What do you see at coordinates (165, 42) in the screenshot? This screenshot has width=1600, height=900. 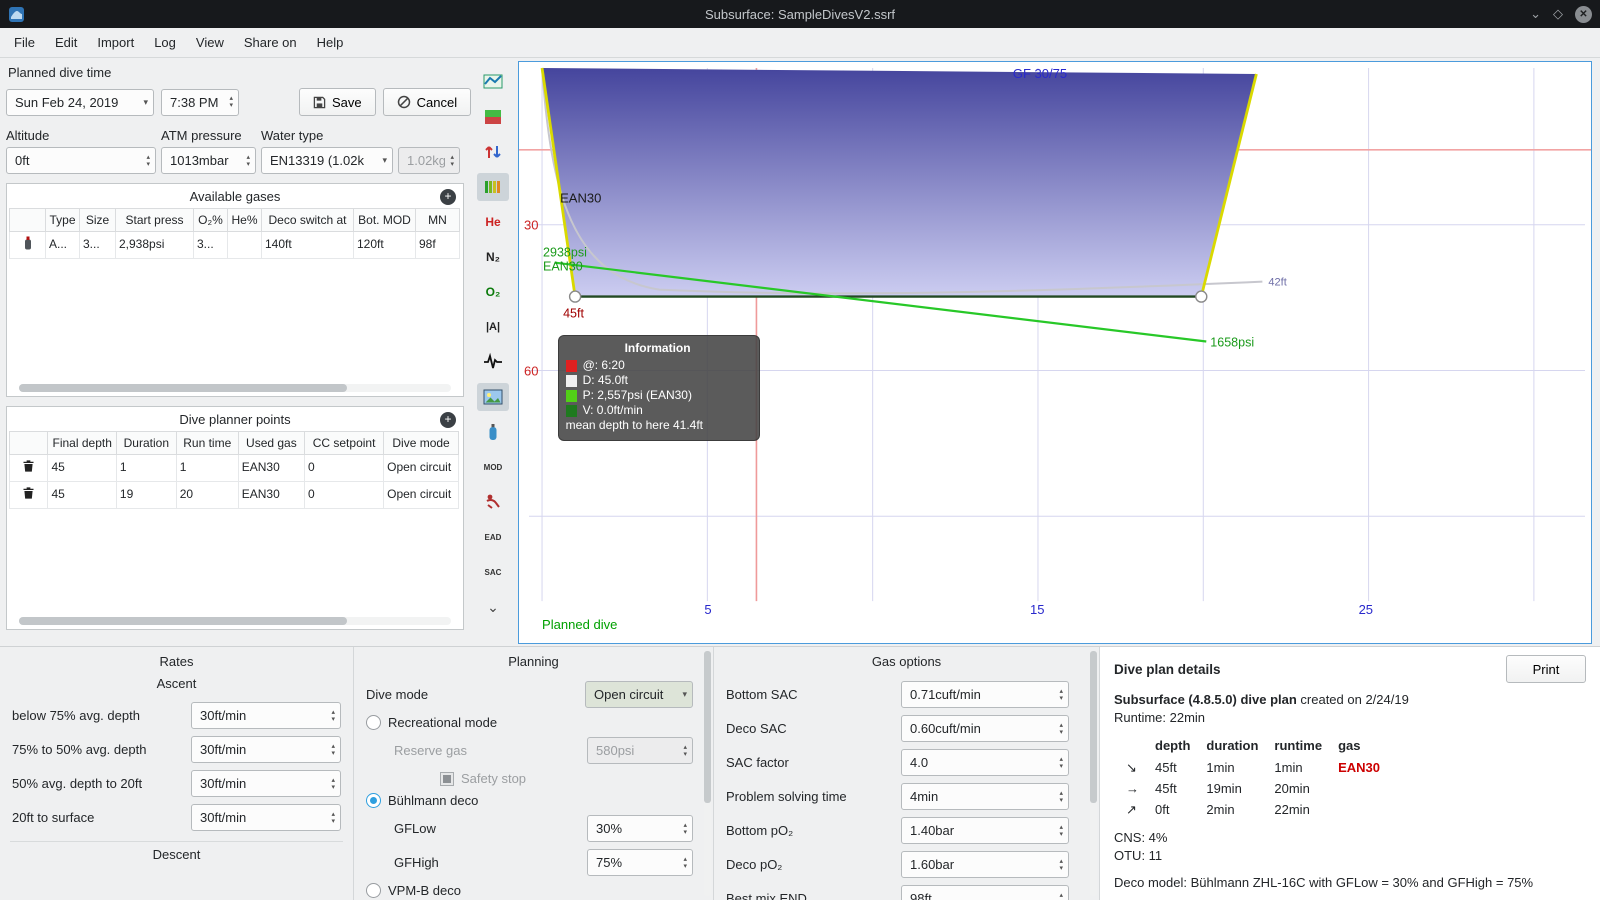 I see `menu-log: Log` at bounding box center [165, 42].